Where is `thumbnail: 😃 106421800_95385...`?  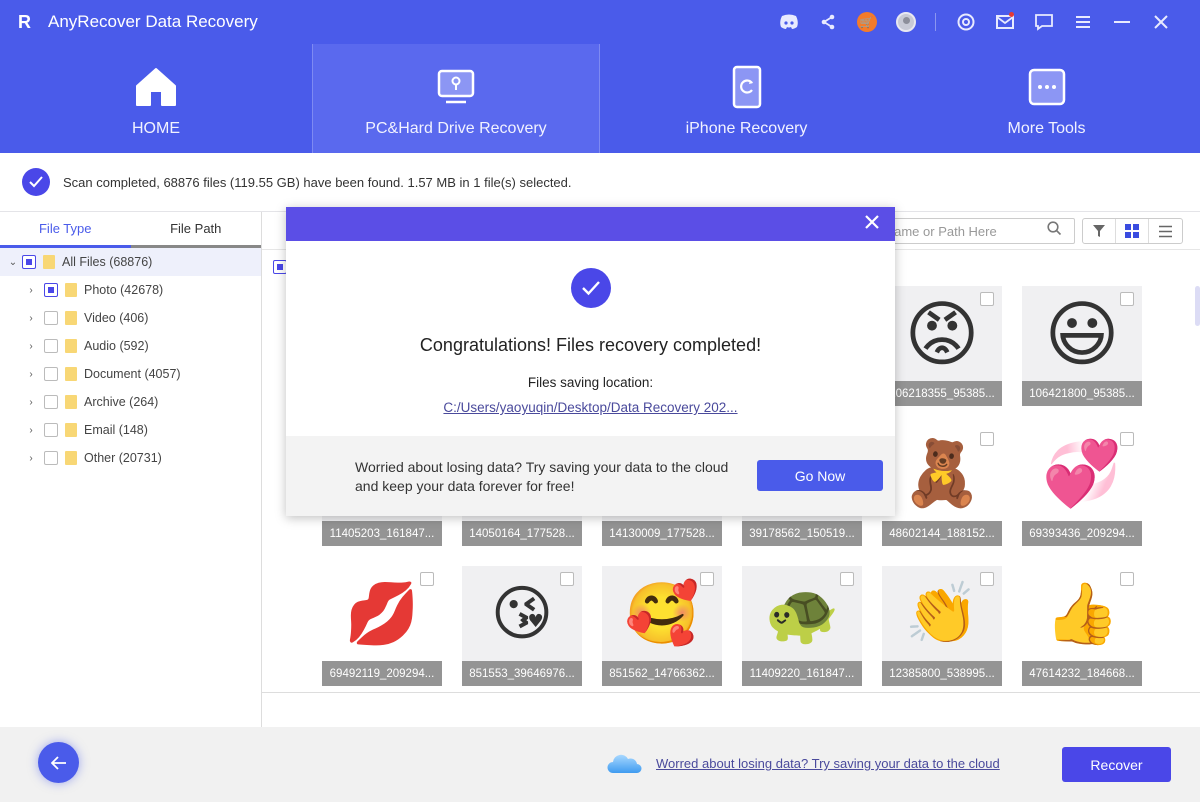
thumbnail: 😃 106421800_95385... is located at coordinates (1082, 346).